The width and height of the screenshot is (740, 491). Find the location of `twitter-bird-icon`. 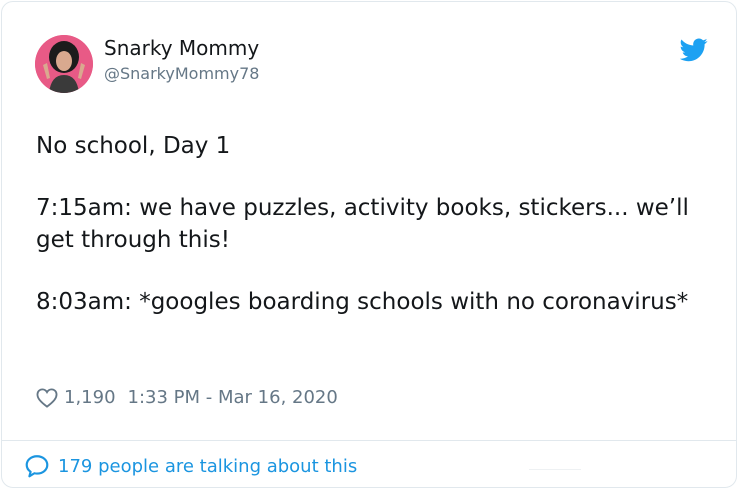

twitter-bird-icon is located at coordinates (694, 50).